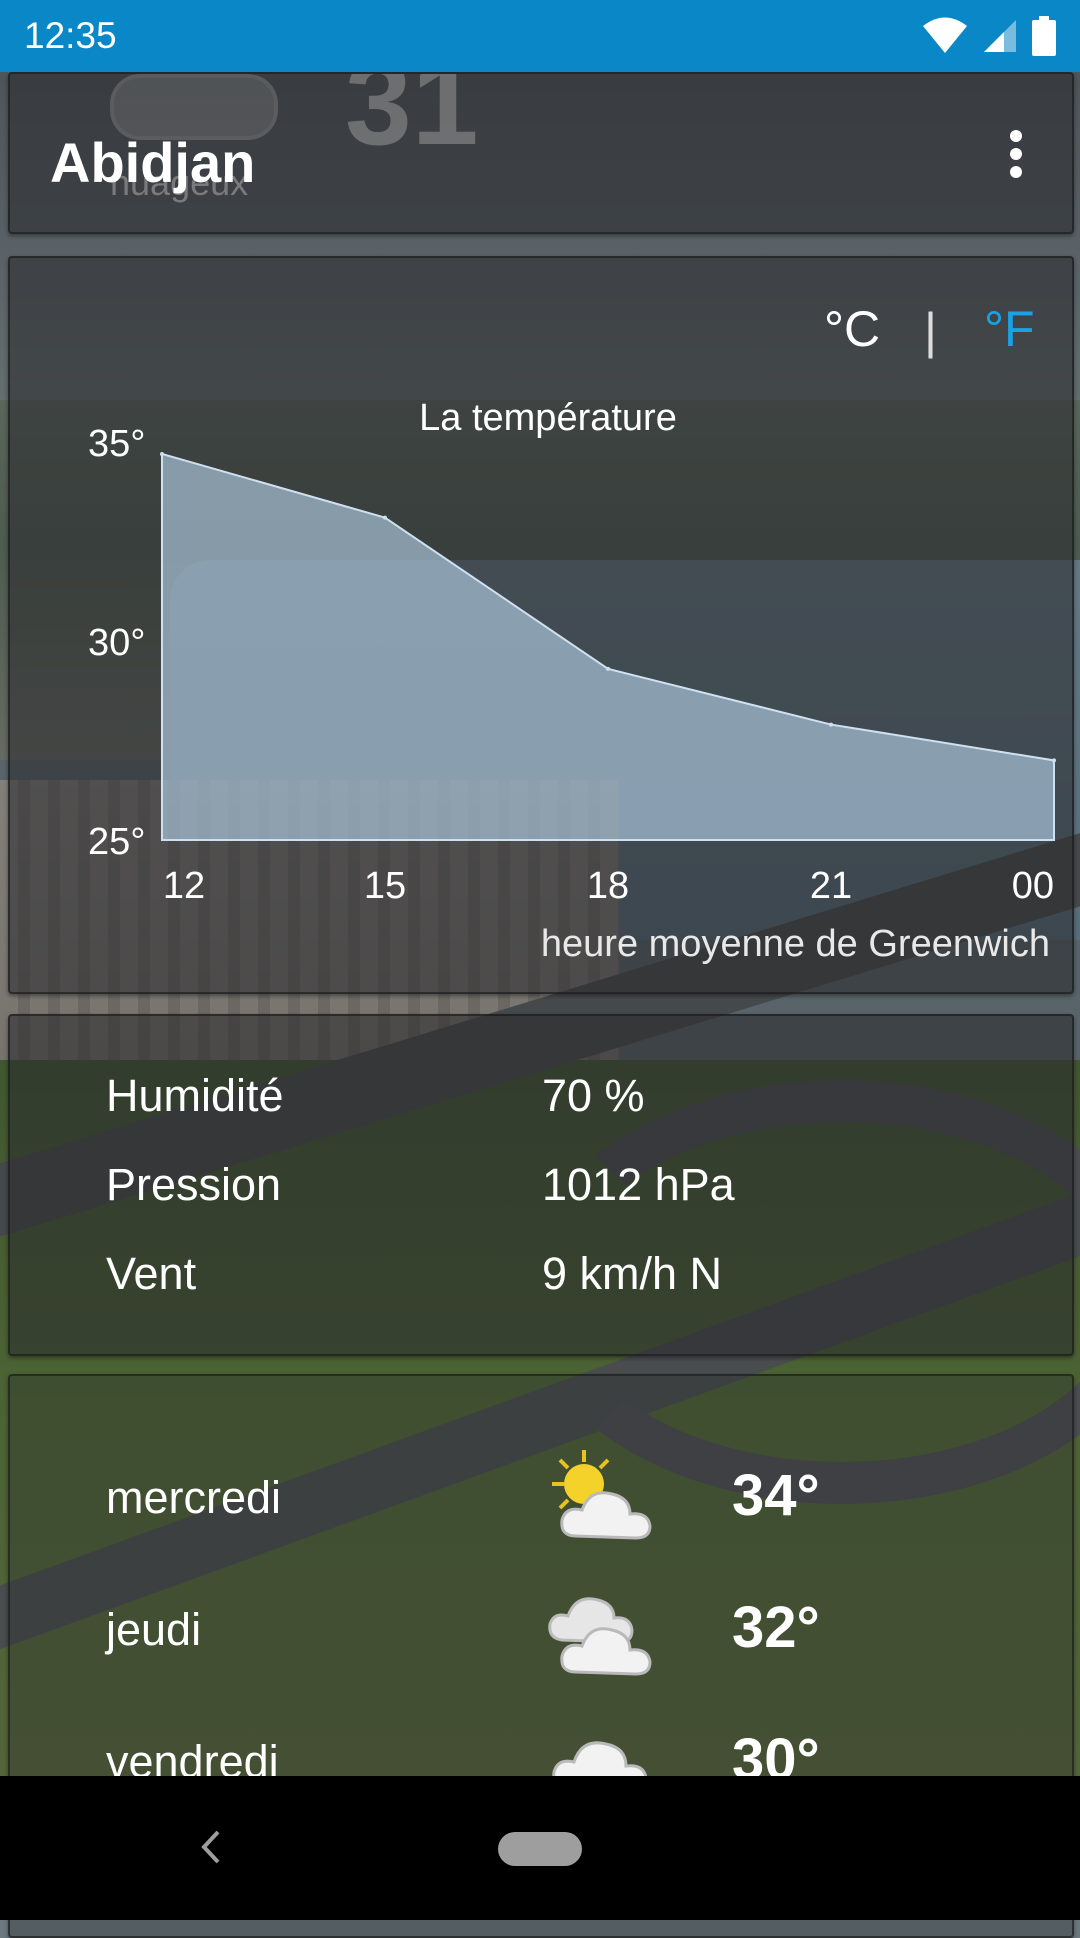  Describe the element at coordinates (776, 1495) in the screenshot. I see `forecast-temp: 34°` at that location.